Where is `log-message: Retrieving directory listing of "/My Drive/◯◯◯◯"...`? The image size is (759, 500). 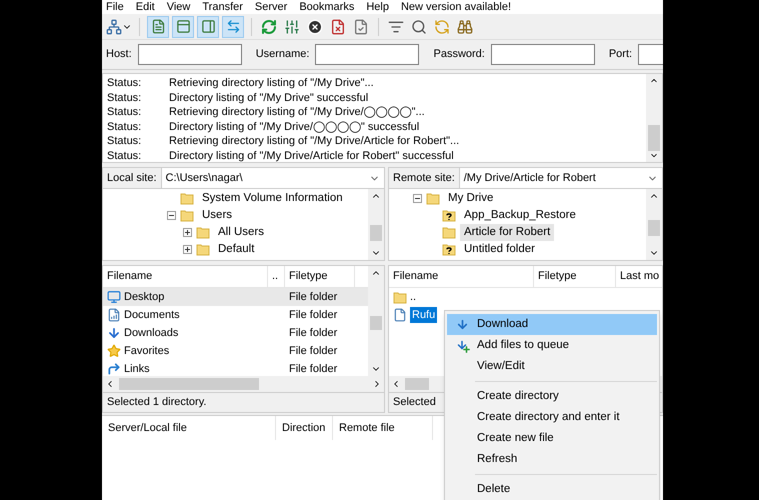
log-message: Retrieving directory listing of "/My Drive/◯◯◯◯"... is located at coordinates (297, 112).